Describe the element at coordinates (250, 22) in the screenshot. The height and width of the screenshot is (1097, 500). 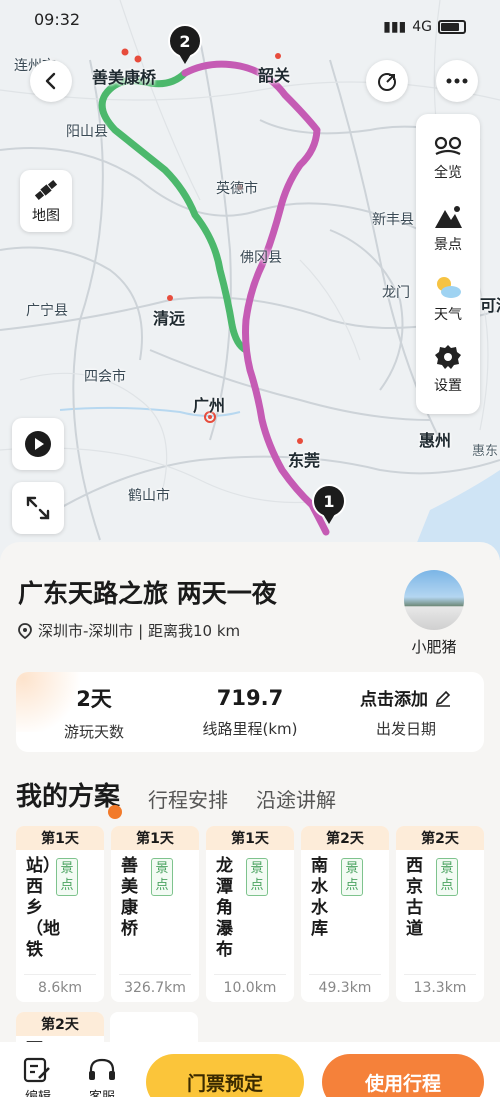
I see `status-bar: 09:32 ▮▮▮ 4G` at that location.